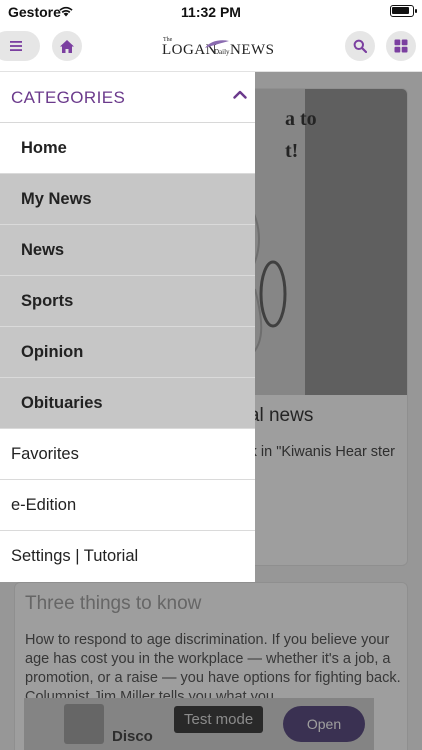  What do you see at coordinates (127, 250) in the screenshot?
I see `category-item-news: News` at bounding box center [127, 250].